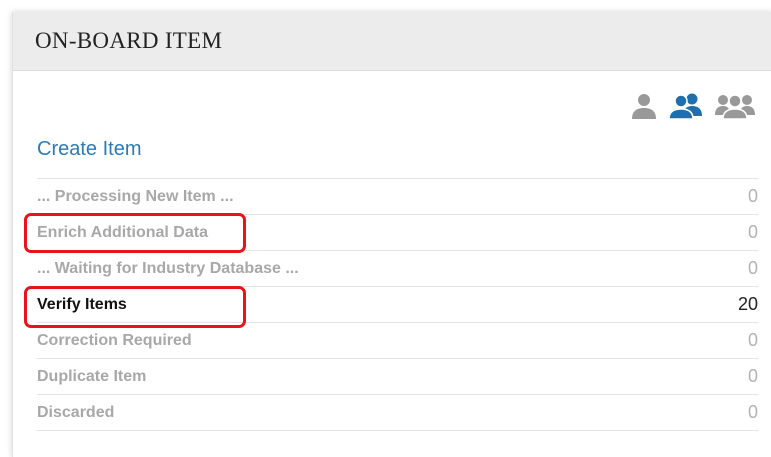 This screenshot has height=457, width=771. What do you see at coordinates (114, 340) in the screenshot?
I see `status-label: Correction Required` at bounding box center [114, 340].